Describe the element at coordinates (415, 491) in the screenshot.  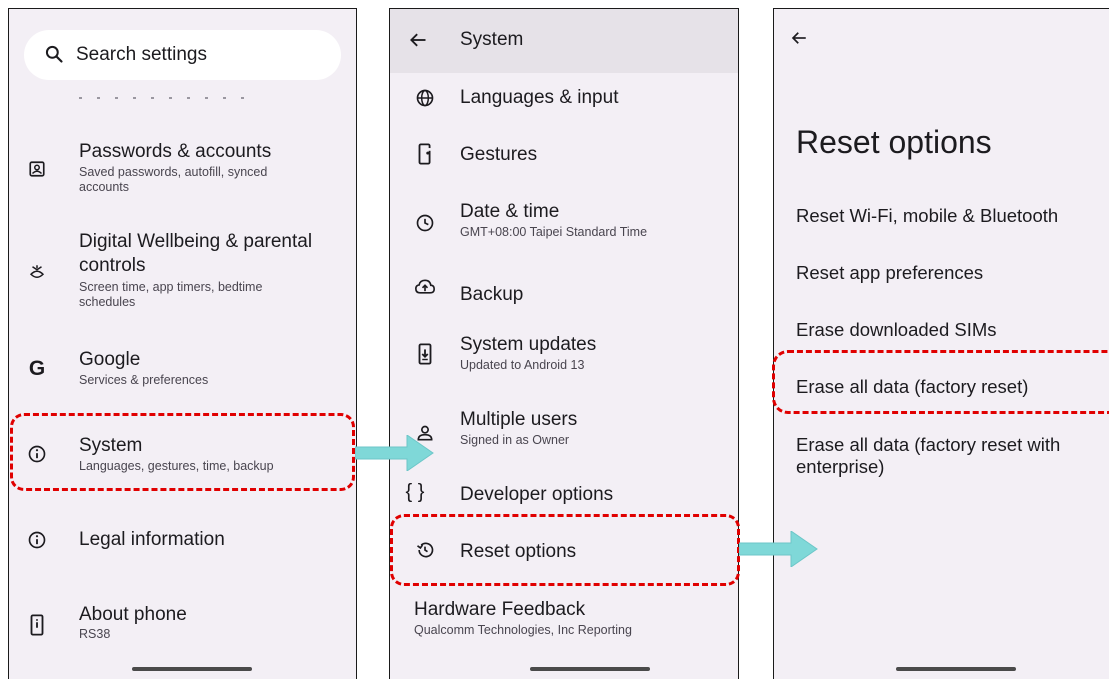
I see `braces-icon: { }` at that location.